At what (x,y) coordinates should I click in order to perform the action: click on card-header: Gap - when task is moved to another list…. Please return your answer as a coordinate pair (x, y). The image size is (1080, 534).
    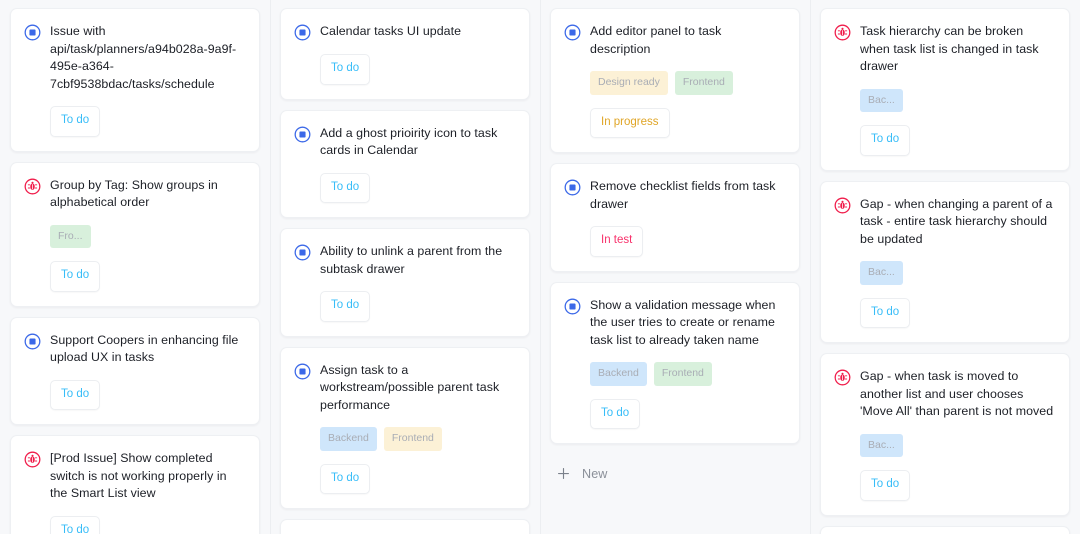
    Looking at the image, I should click on (944, 394).